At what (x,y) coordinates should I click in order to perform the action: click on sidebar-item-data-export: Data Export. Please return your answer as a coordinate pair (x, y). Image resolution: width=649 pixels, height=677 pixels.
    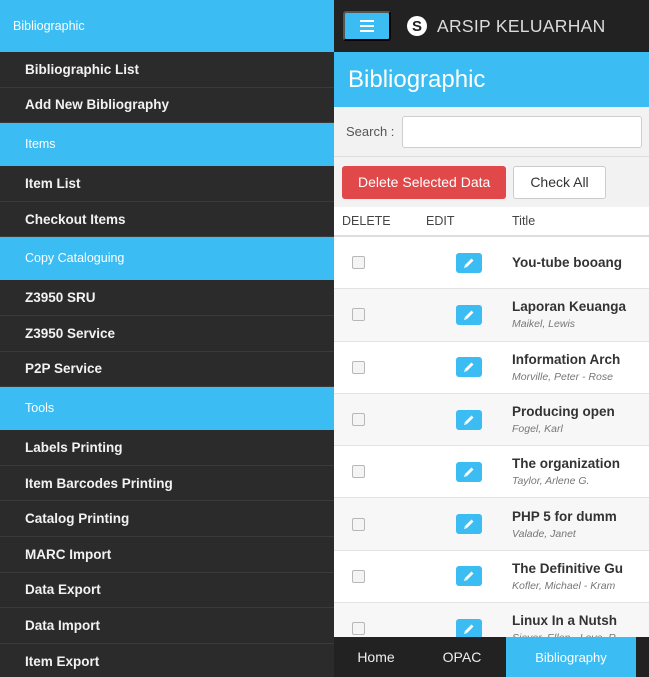
    Looking at the image, I should click on (167, 591).